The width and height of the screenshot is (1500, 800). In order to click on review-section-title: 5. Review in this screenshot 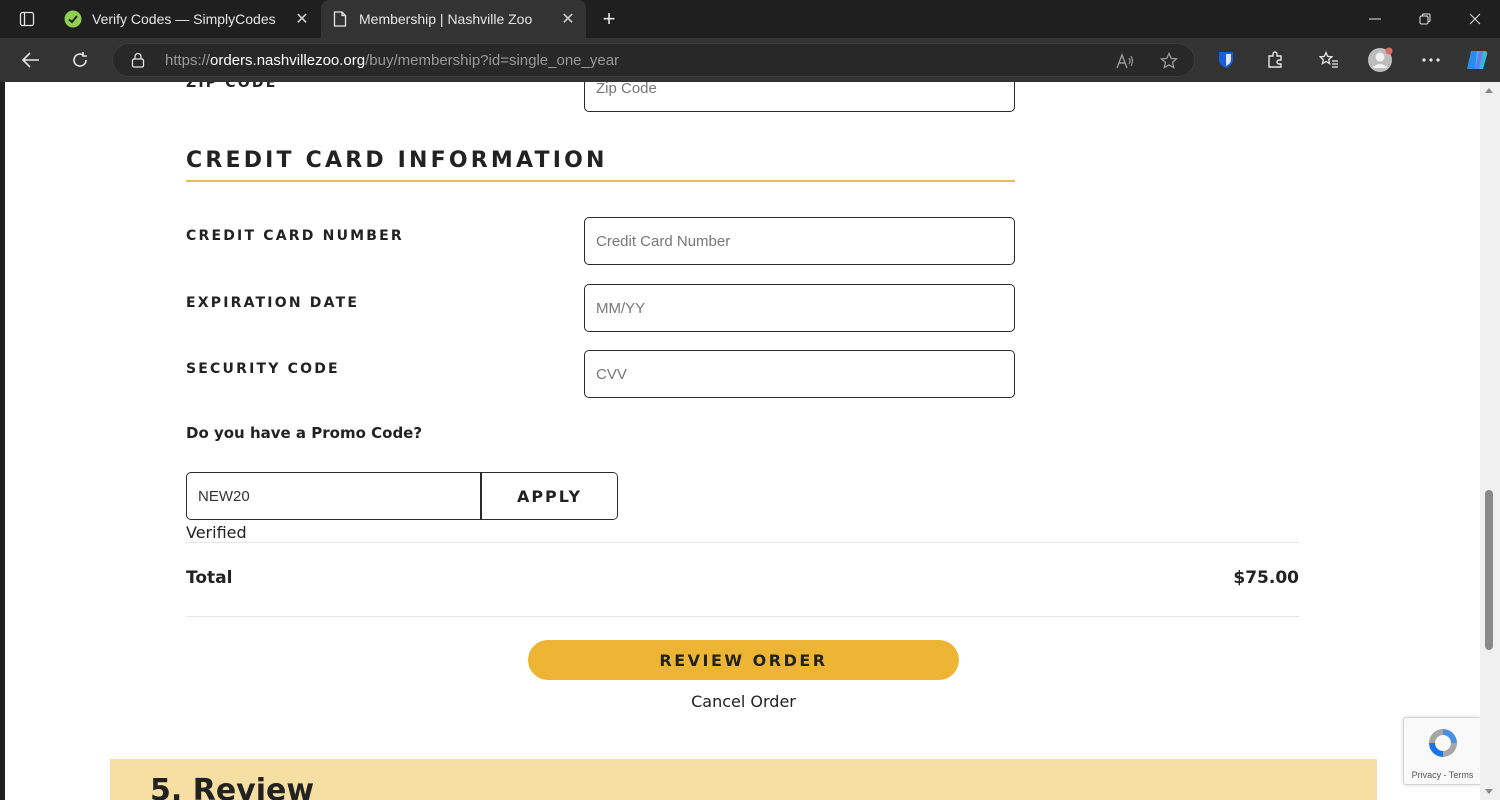, I will do `click(232, 786)`.